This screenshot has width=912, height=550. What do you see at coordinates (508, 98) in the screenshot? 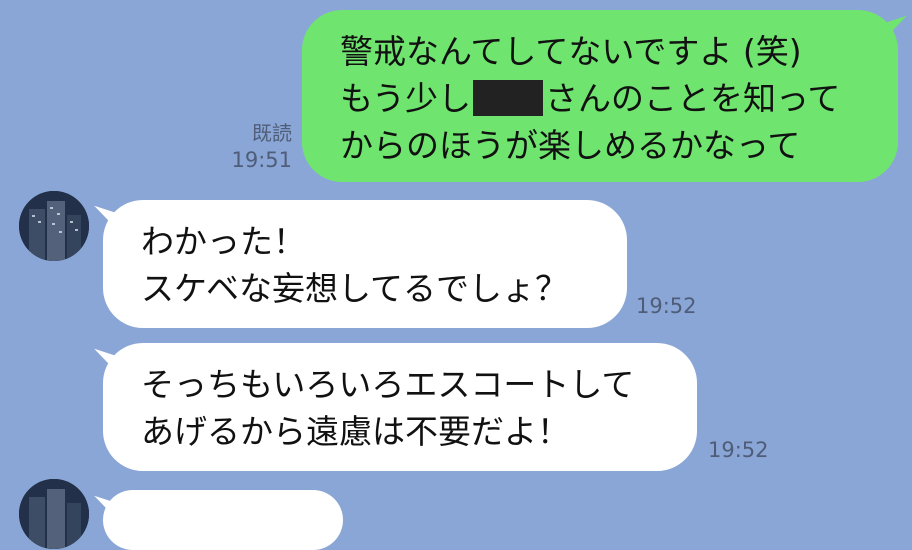
I see `redacted-name-block` at bounding box center [508, 98].